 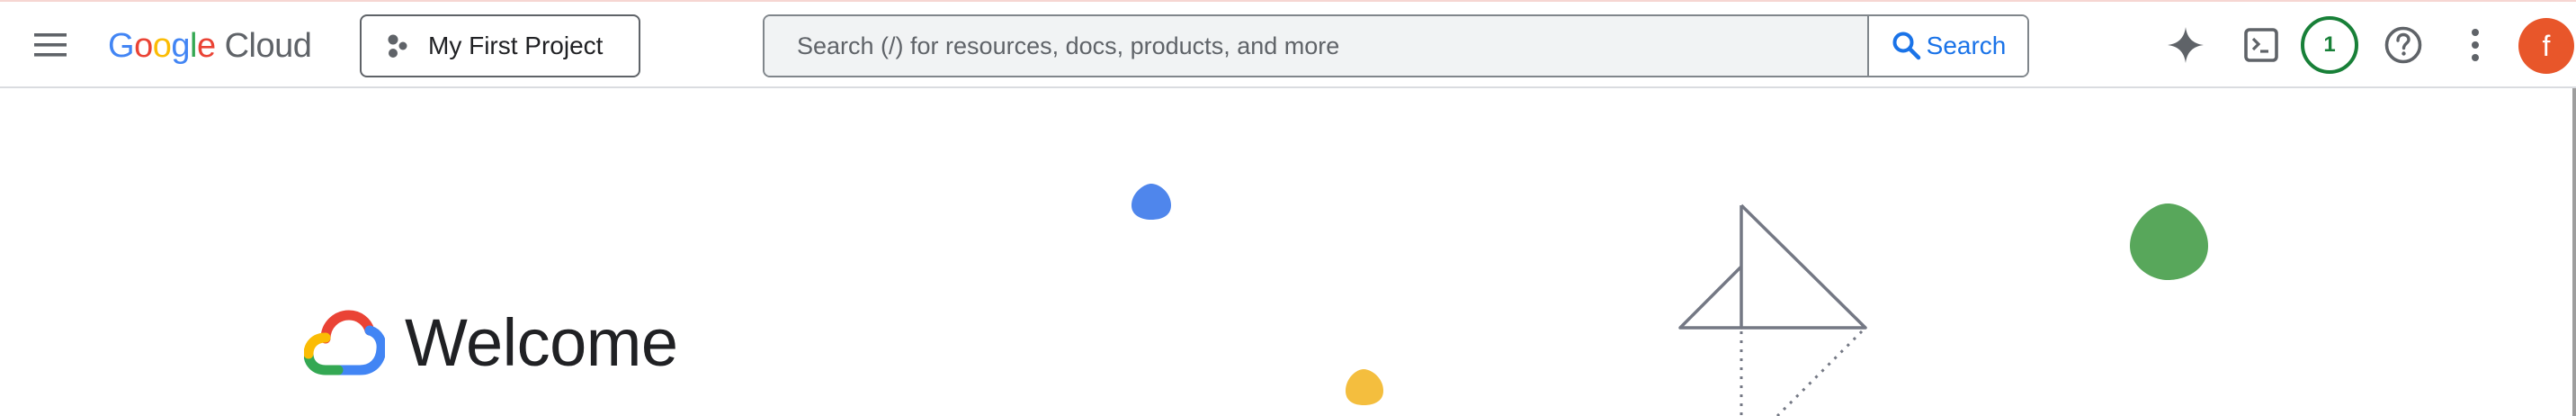 I want to click on logo-letter: l, so click(x=193, y=45).